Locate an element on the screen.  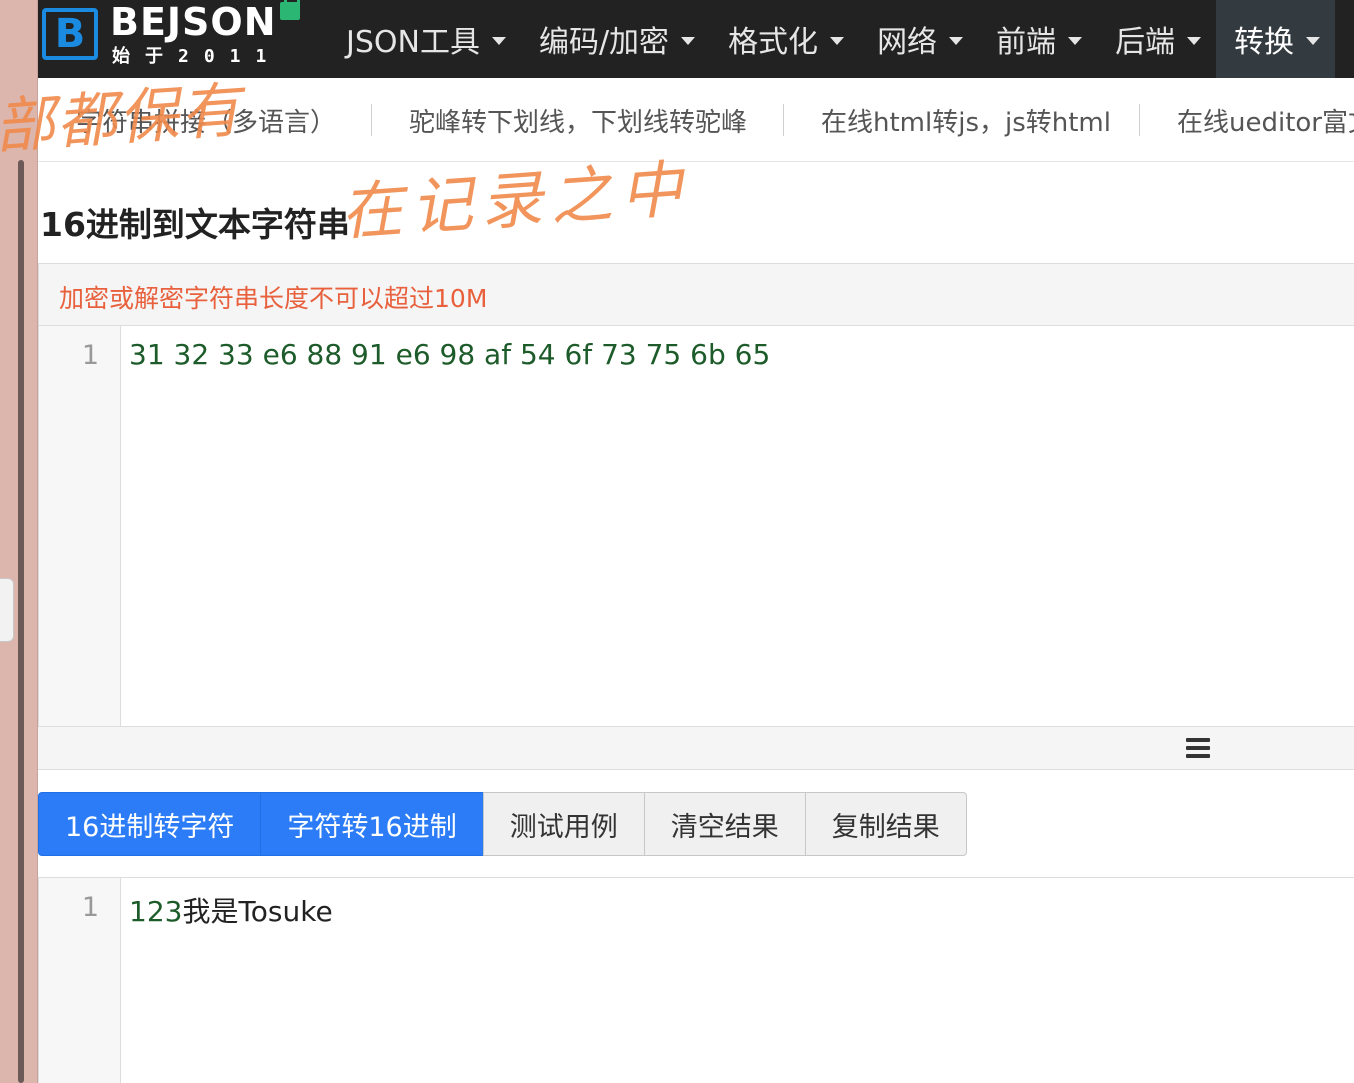
nav-label: 后端 is located at coordinates (1145, 42).